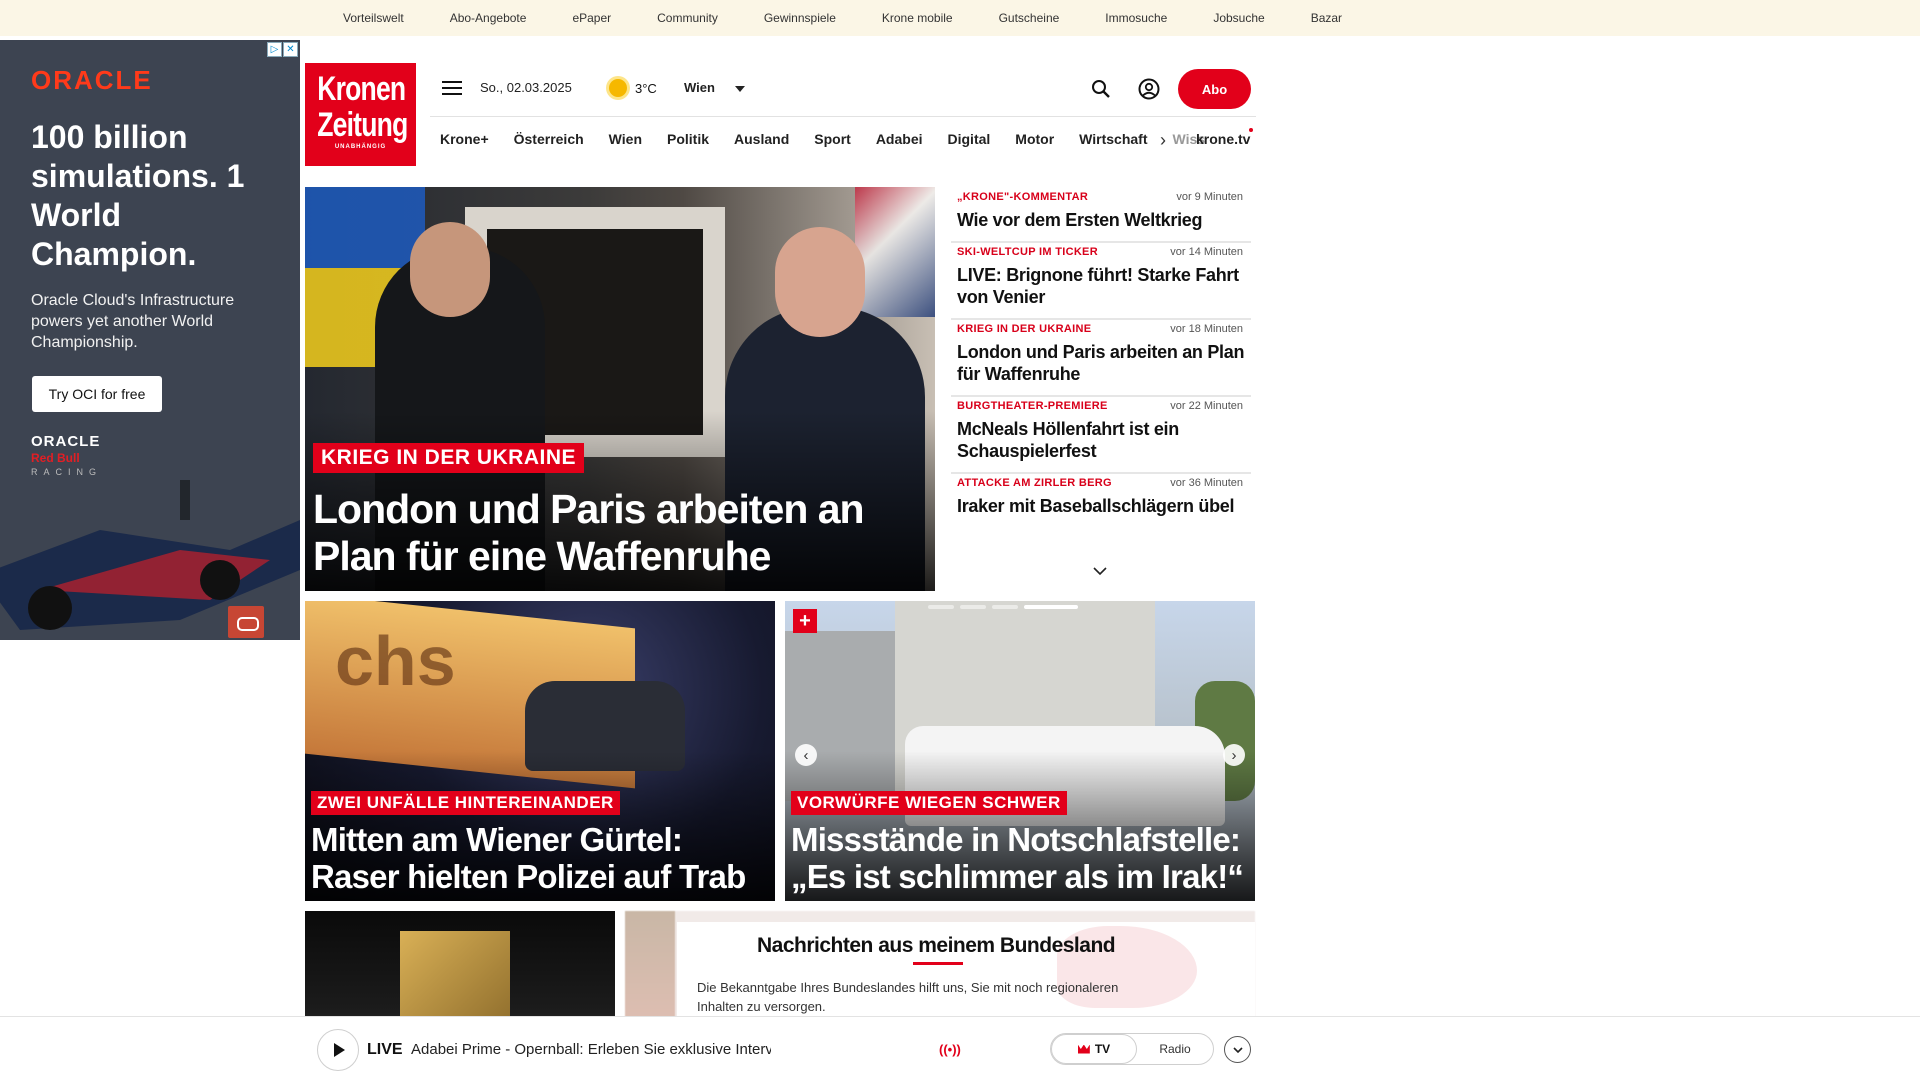  I want to click on menu-icon, so click(452, 89).